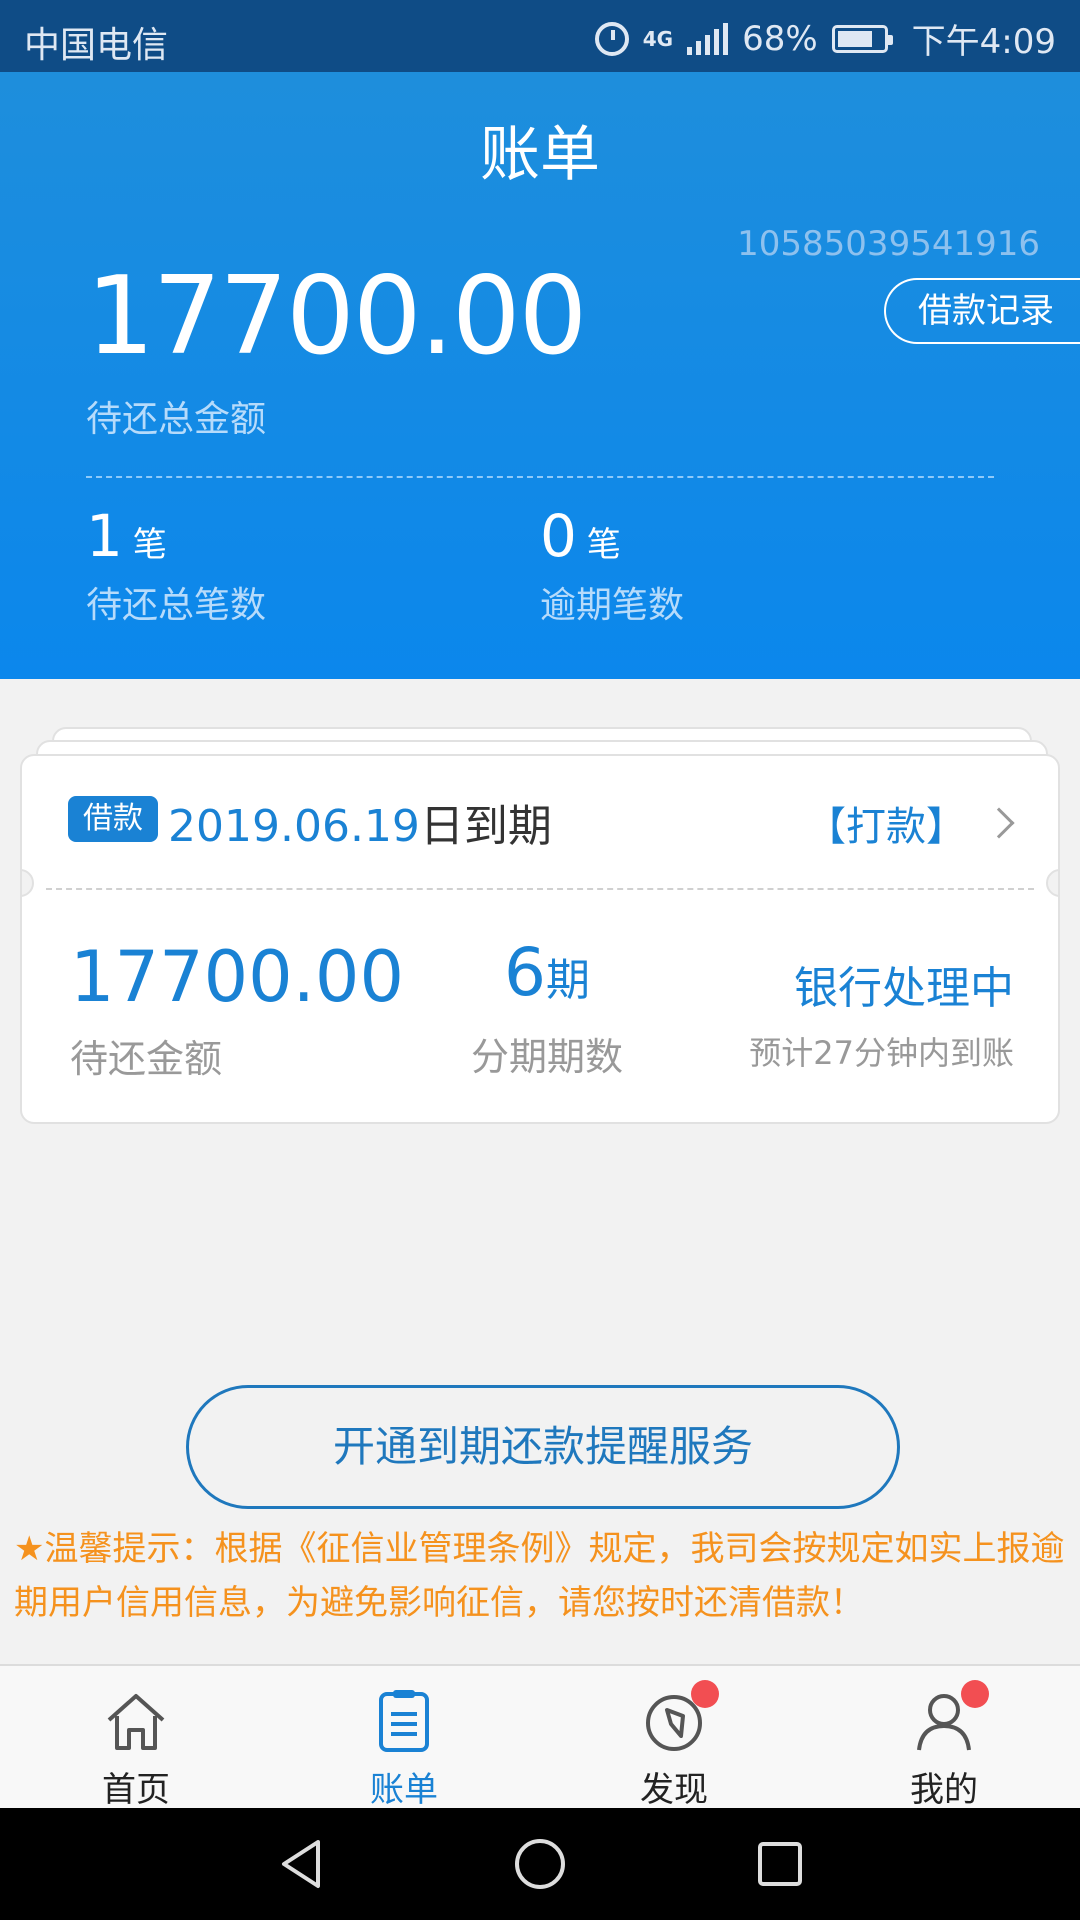 This screenshot has height=1920, width=1080. I want to click on overdue-count-stat: 0笔 逾期笔数, so click(612, 565).